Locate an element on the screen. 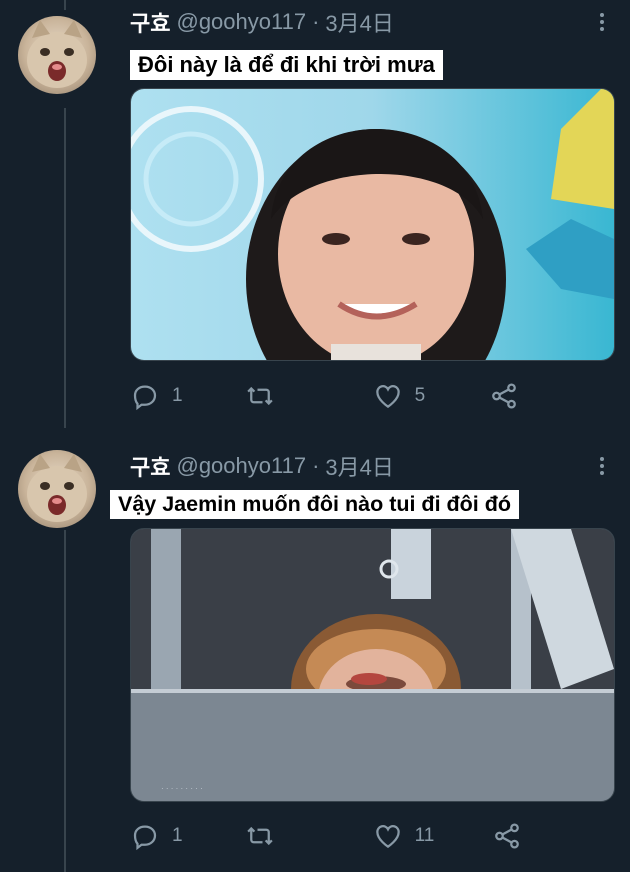 Image resolution: width=630 pixels, height=872 pixels. like-count: 11 is located at coordinates (424, 835).